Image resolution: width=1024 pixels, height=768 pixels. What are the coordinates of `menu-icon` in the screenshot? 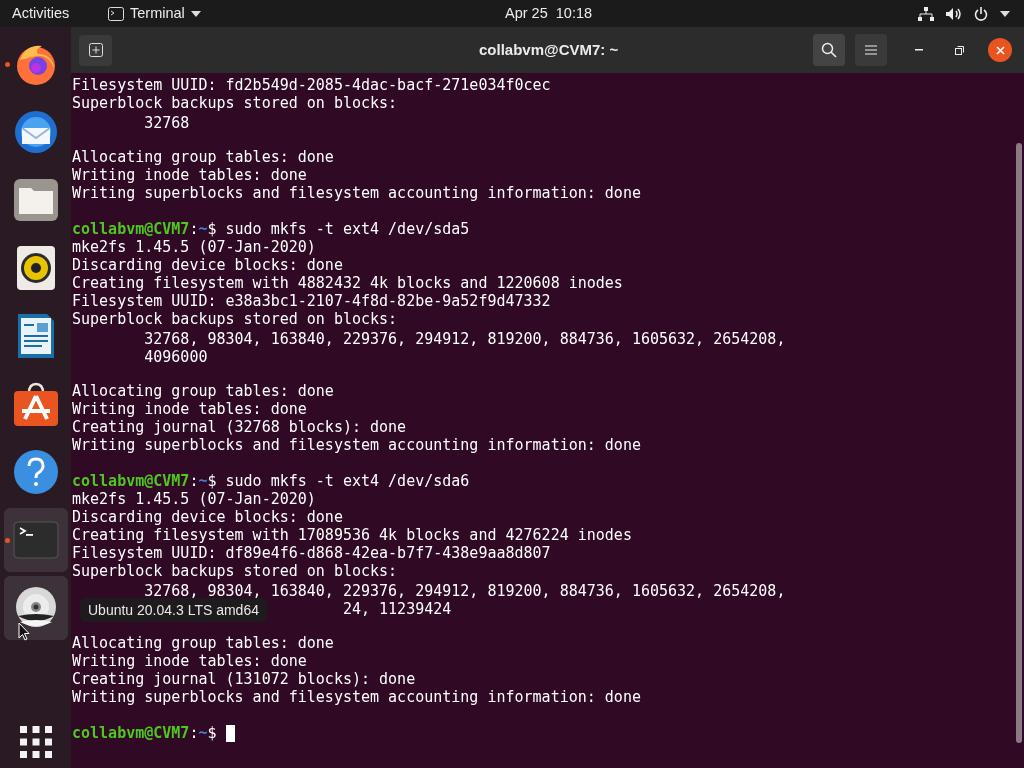 It's located at (871, 50).